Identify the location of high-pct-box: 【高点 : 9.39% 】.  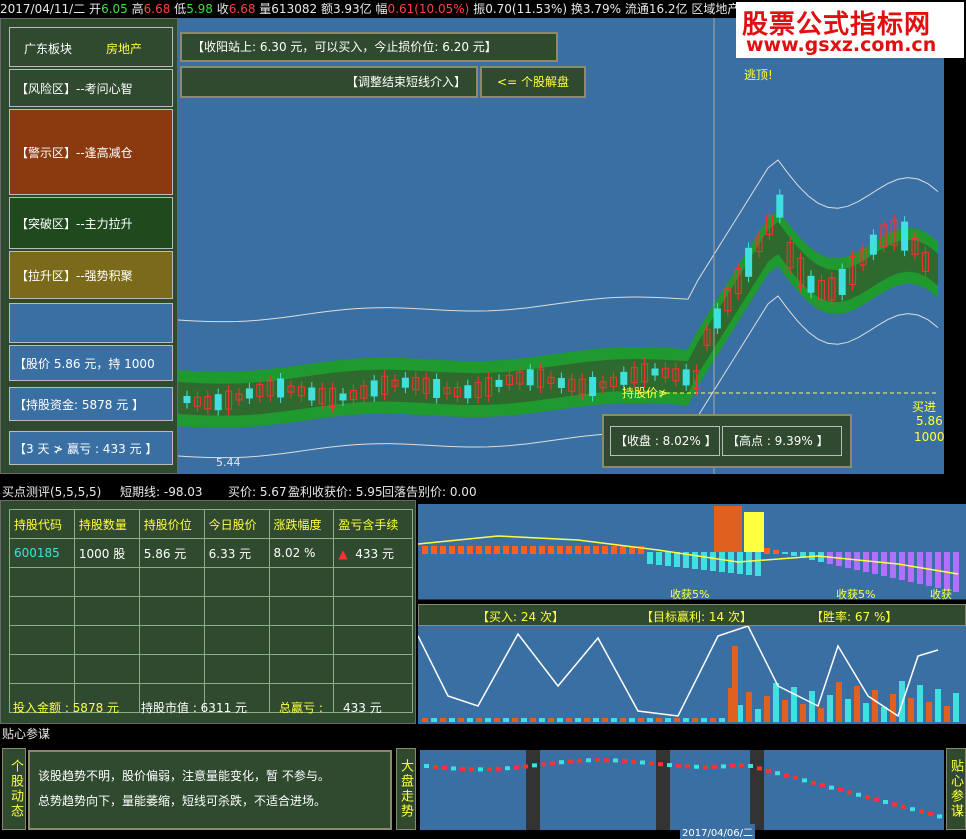
(782, 441).